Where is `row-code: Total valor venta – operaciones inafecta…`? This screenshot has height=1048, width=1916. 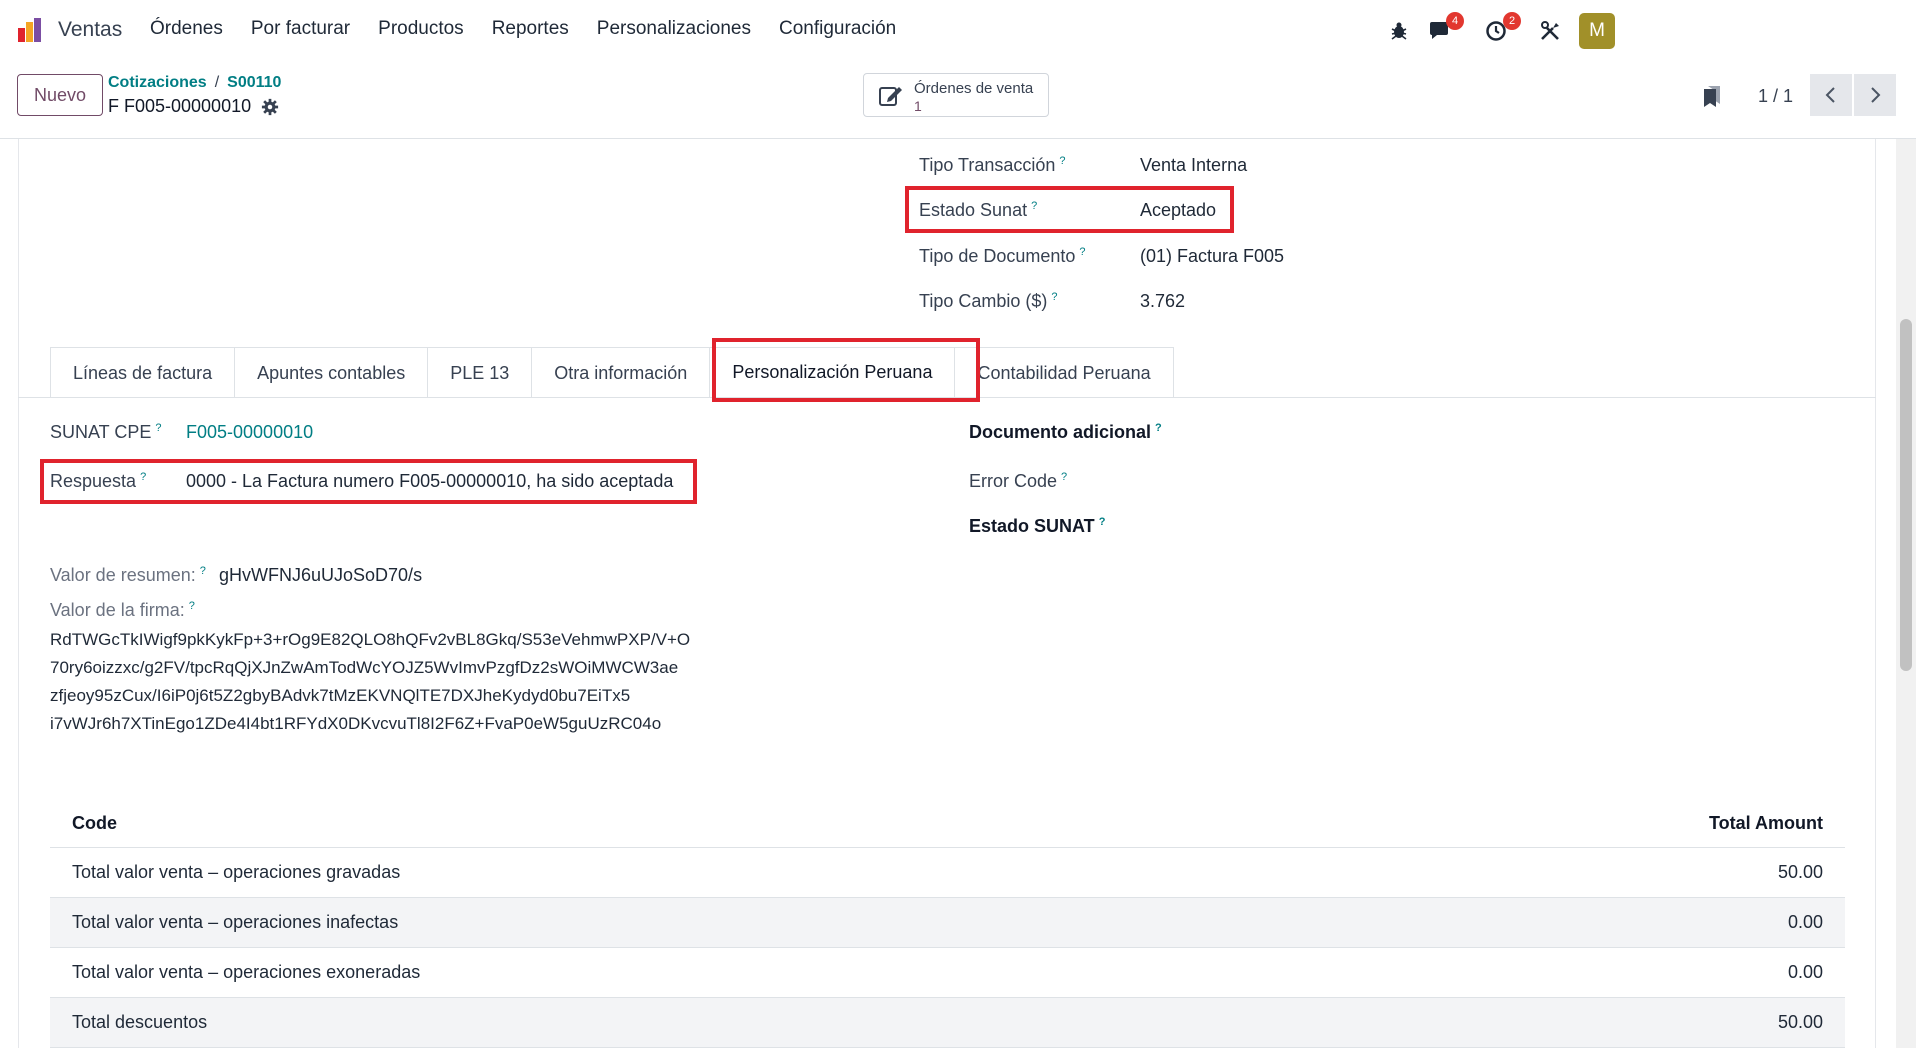 row-code: Total valor venta – operaciones inafecta… is located at coordinates (235, 922).